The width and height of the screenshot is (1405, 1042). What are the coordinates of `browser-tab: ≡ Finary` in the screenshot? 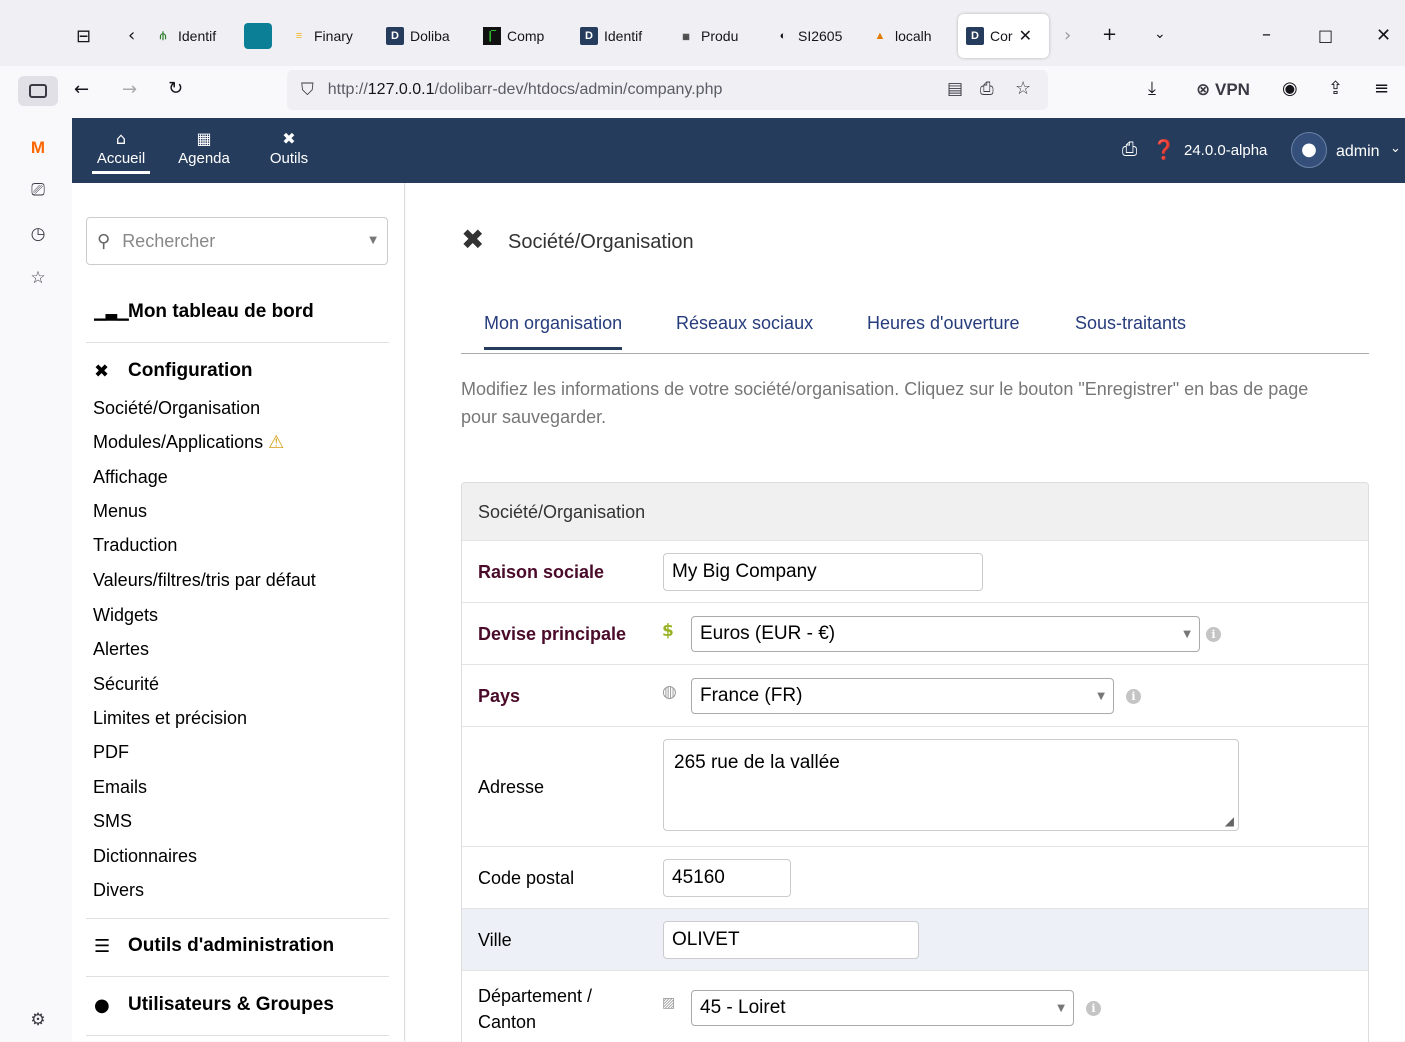 It's located at (330, 36).